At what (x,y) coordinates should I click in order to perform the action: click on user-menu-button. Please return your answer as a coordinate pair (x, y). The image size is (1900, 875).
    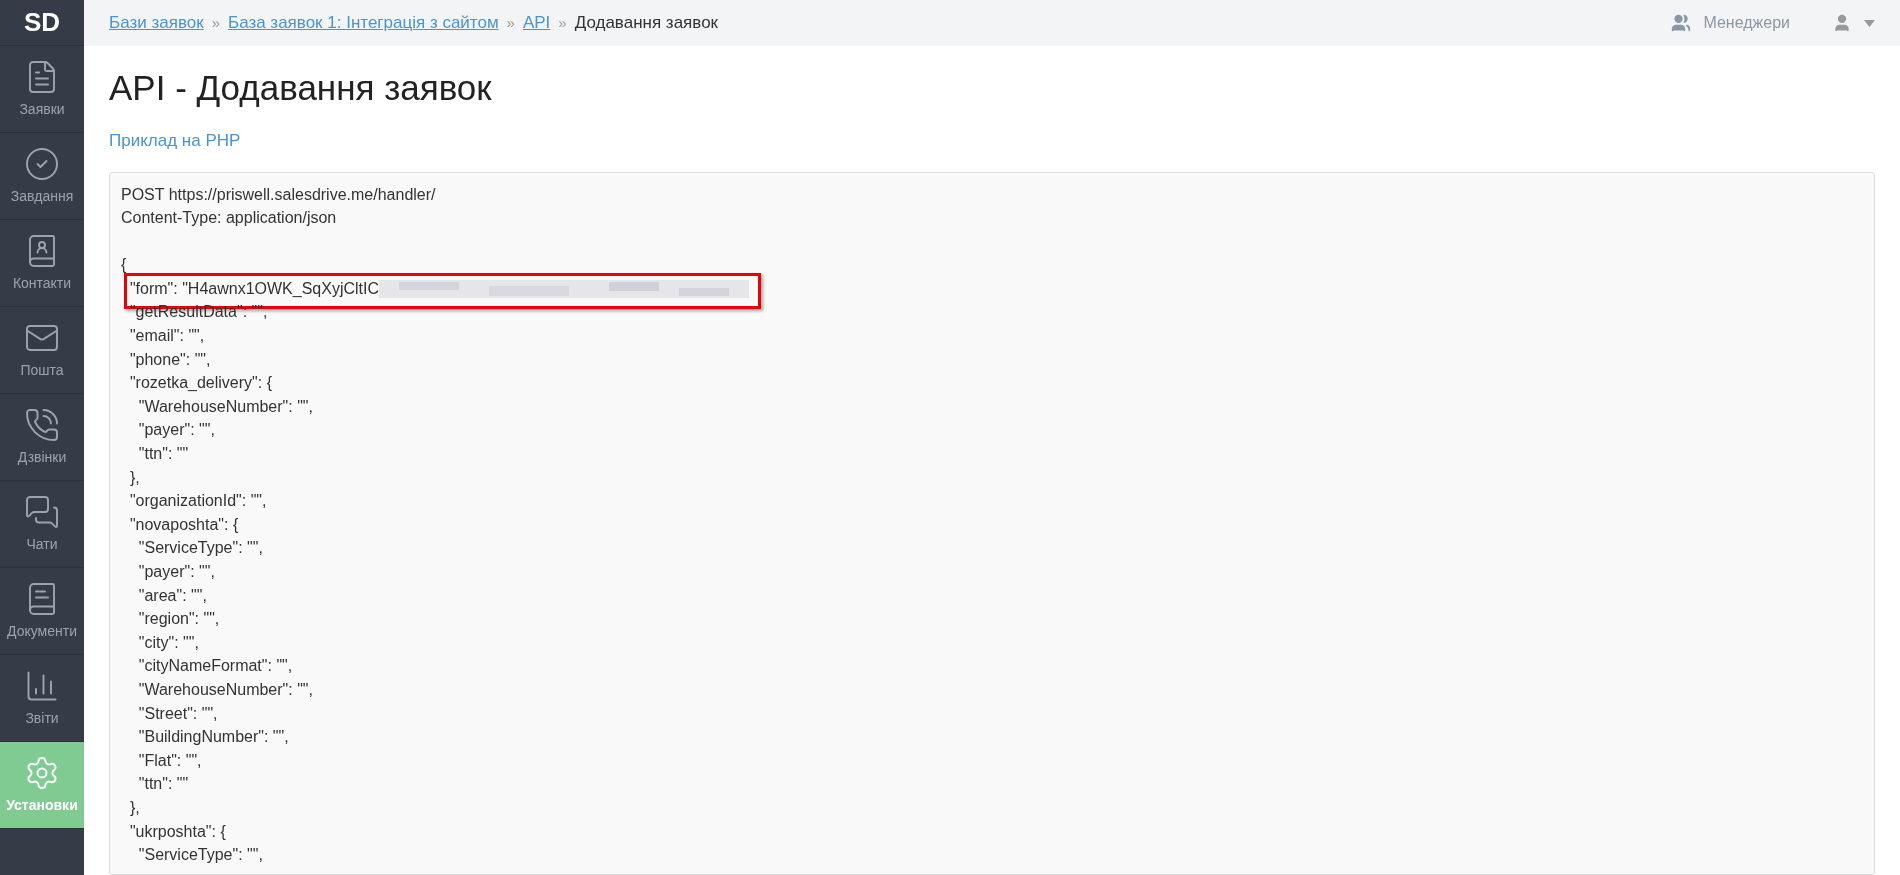
    Looking at the image, I should click on (1853, 23).